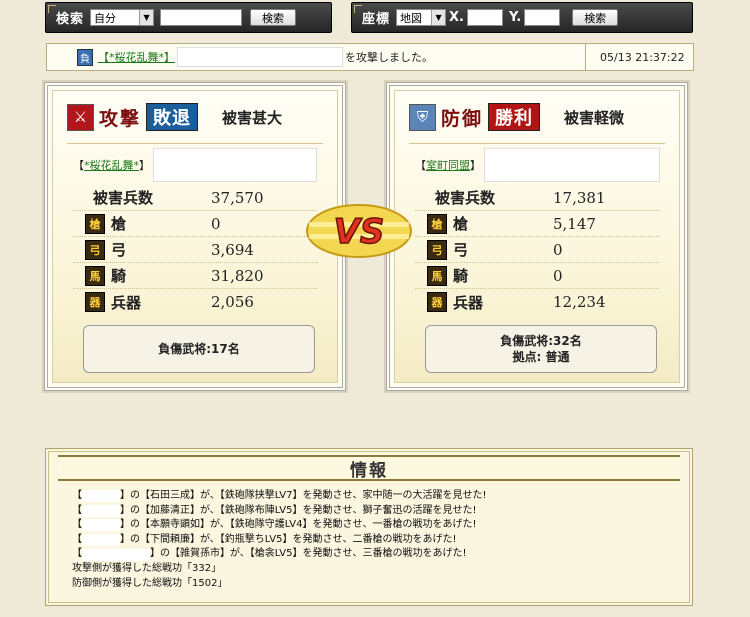 This screenshot has width=750, height=617. Describe the element at coordinates (237, 275) in the screenshot. I see `unit-value: 31,820` at that location.